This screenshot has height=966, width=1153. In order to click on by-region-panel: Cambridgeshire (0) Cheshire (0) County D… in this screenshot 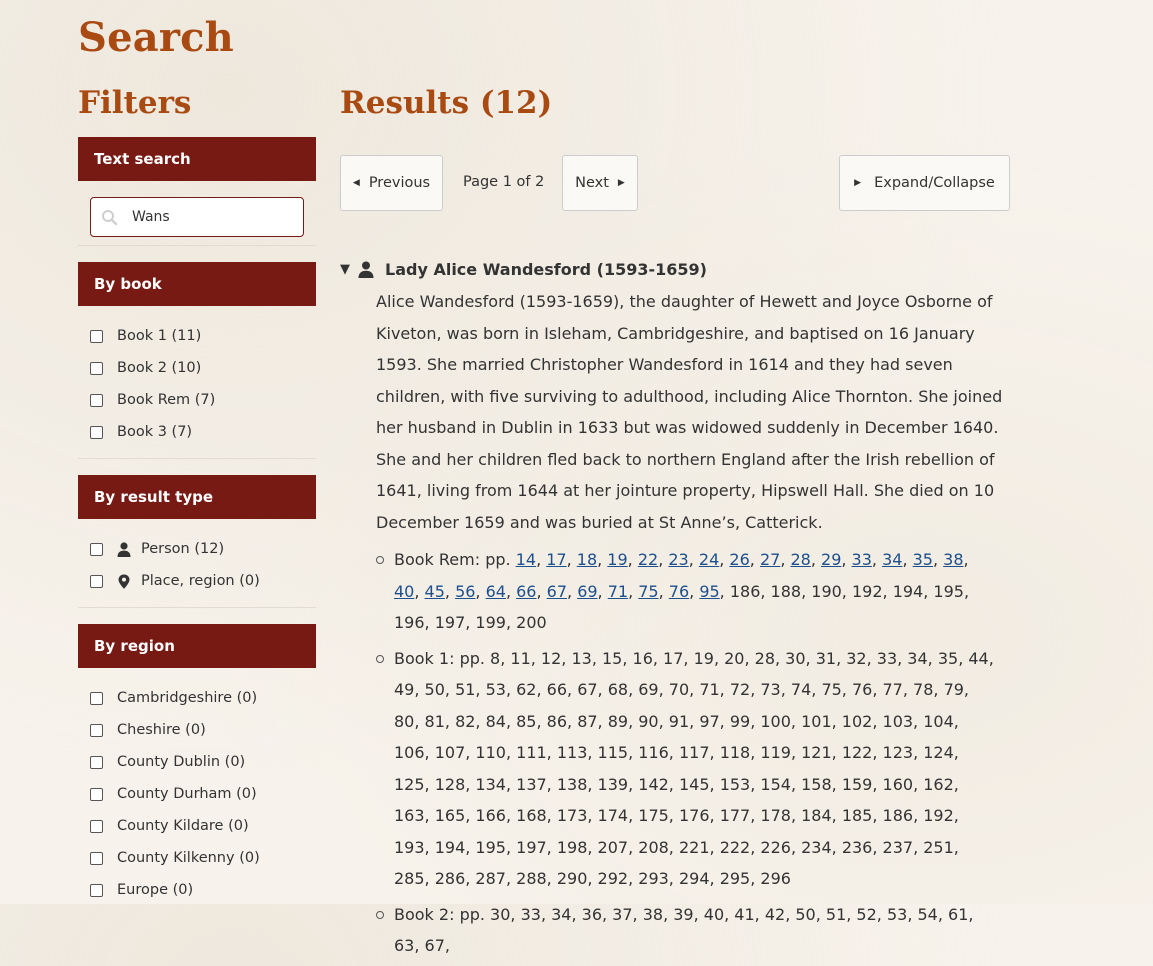, I will do `click(197, 792)`.